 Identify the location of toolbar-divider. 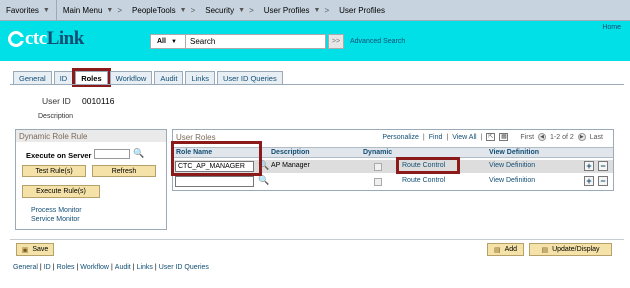
(317, 239).